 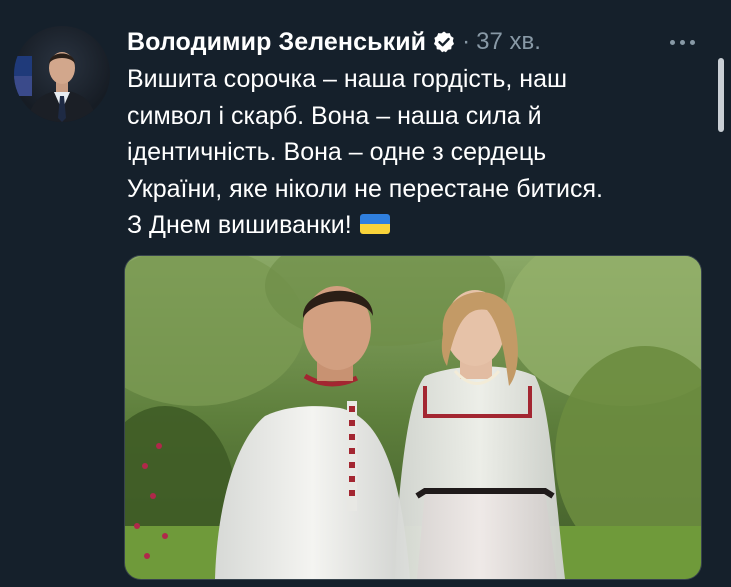 I want to click on author-name: Володимир Зеленський, so click(x=276, y=42).